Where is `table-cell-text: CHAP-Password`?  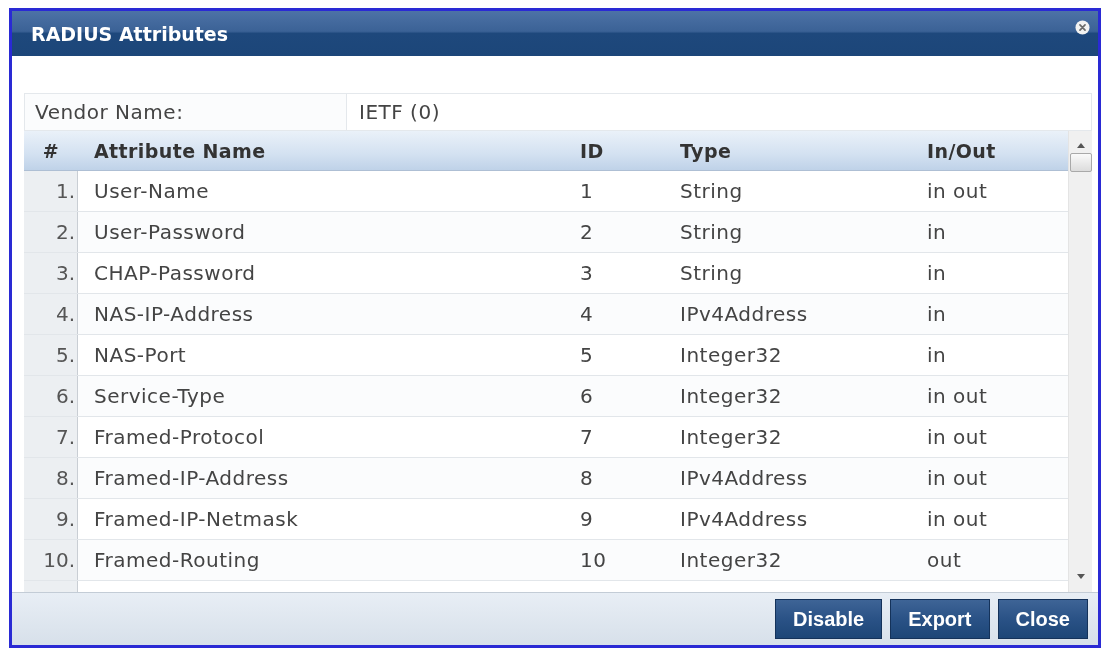
table-cell-text: CHAP-Password is located at coordinates (175, 273).